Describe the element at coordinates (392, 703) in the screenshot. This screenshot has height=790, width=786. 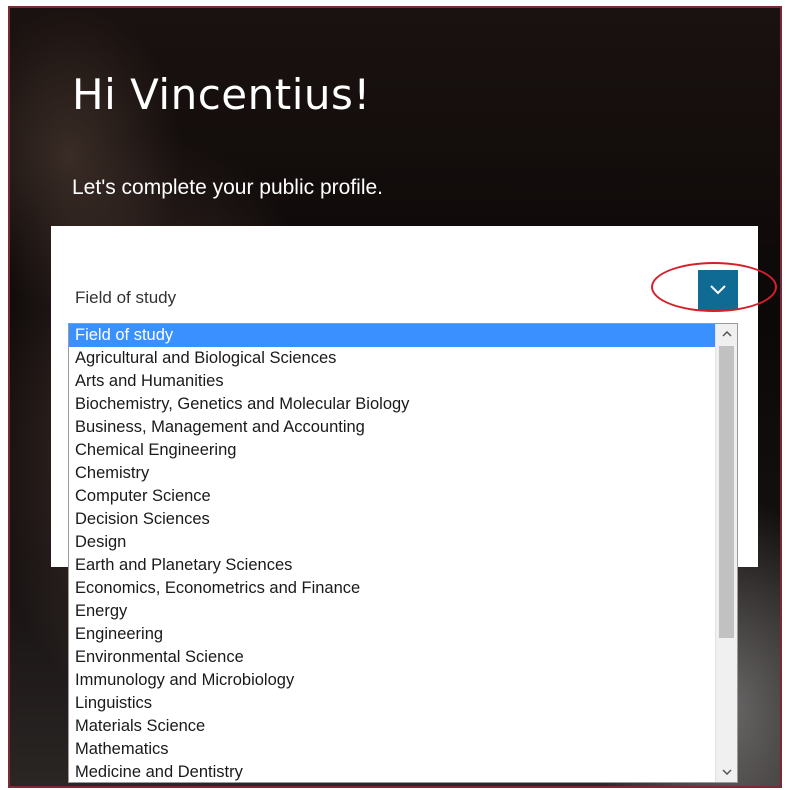
I see `dropdown-option: Linguistics` at that location.